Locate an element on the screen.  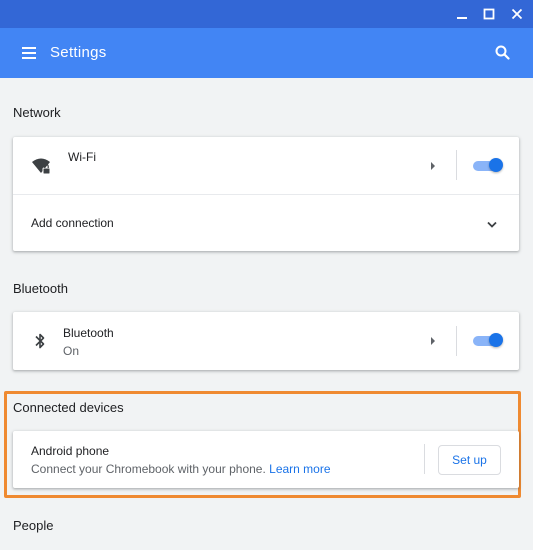
bluetooth-icon is located at coordinates (40, 341).